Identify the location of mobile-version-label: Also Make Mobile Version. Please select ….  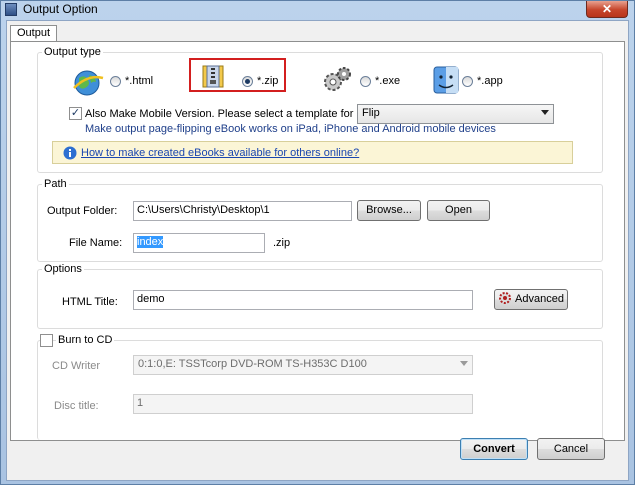
(238, 114).